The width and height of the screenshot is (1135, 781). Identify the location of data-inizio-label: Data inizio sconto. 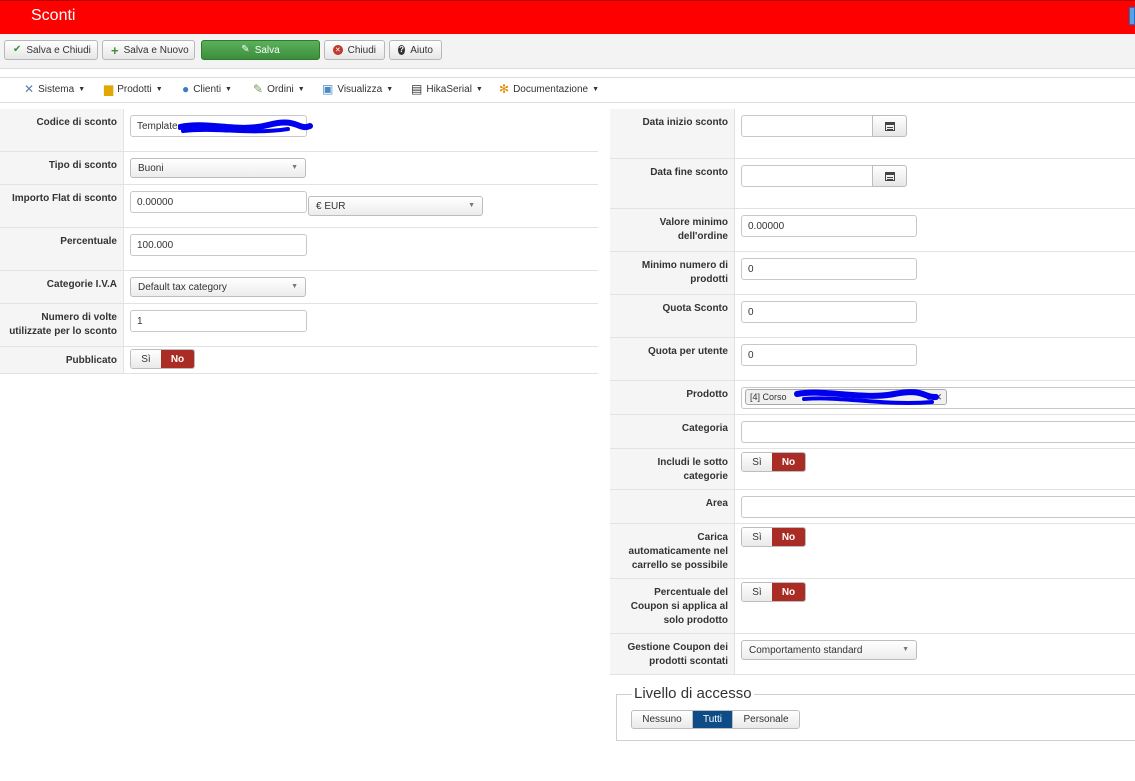
(672, 133).